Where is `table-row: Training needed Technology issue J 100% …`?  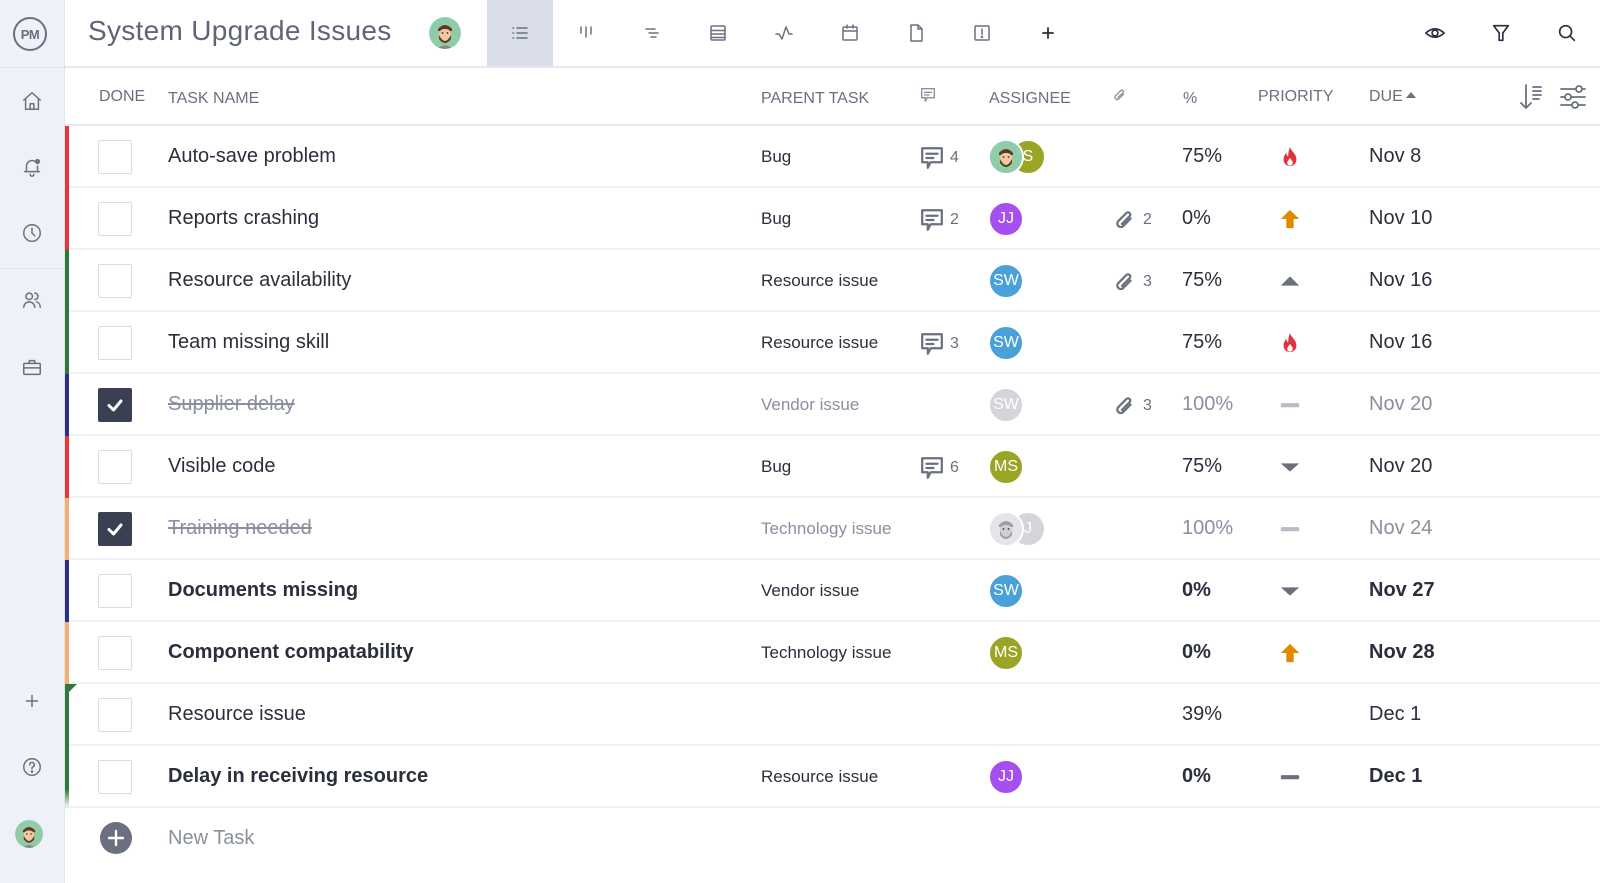
table-row: Training needed Technology issue J 100% … is located at coordinates (832, 529).